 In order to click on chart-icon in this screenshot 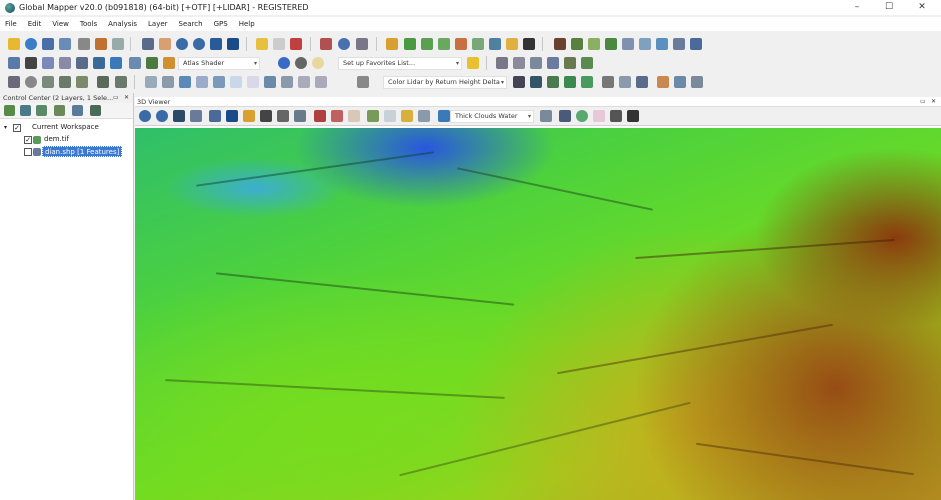, I will do `click(152, 63)`.